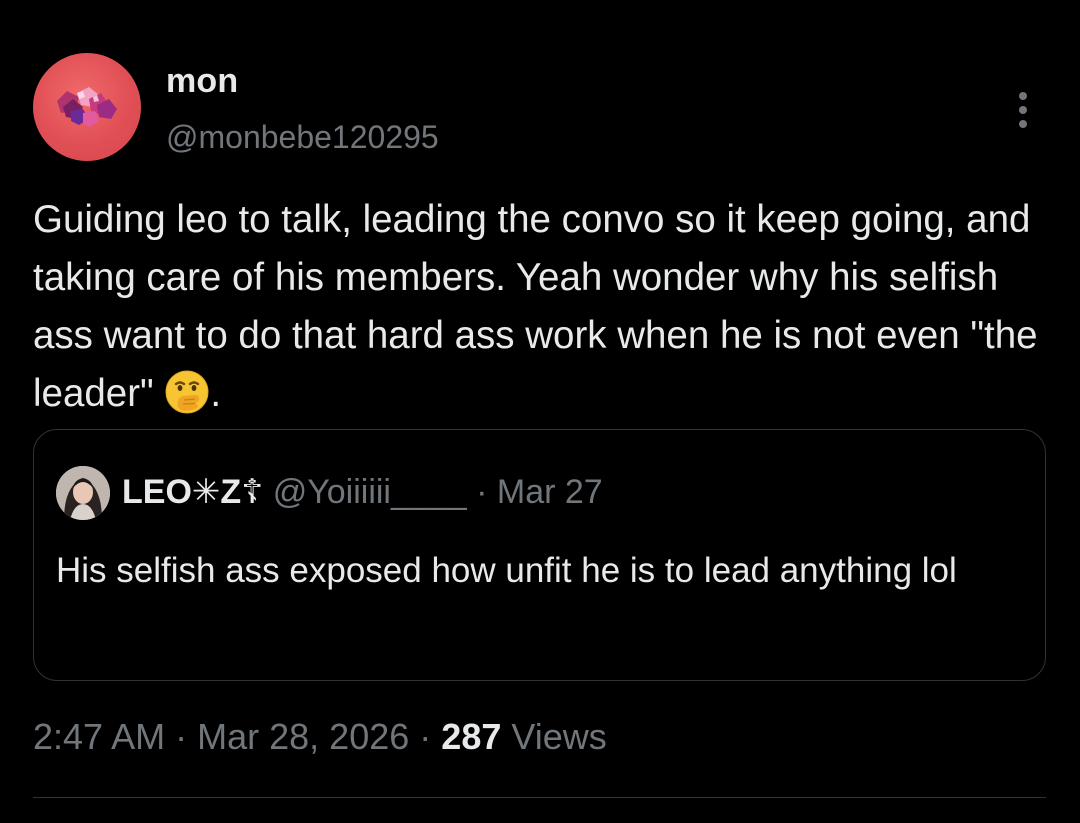  Describe the element at coordinates (202, 81) in the screenshot. I see `author-display-name: mon` at that location.